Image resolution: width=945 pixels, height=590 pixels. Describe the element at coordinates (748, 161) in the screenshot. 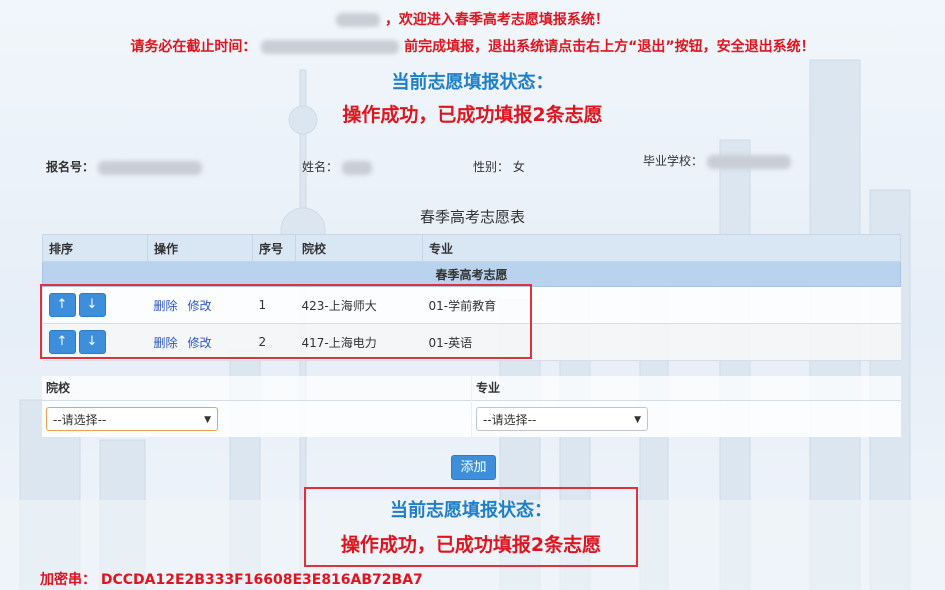

I see `redacted-school` at that location.